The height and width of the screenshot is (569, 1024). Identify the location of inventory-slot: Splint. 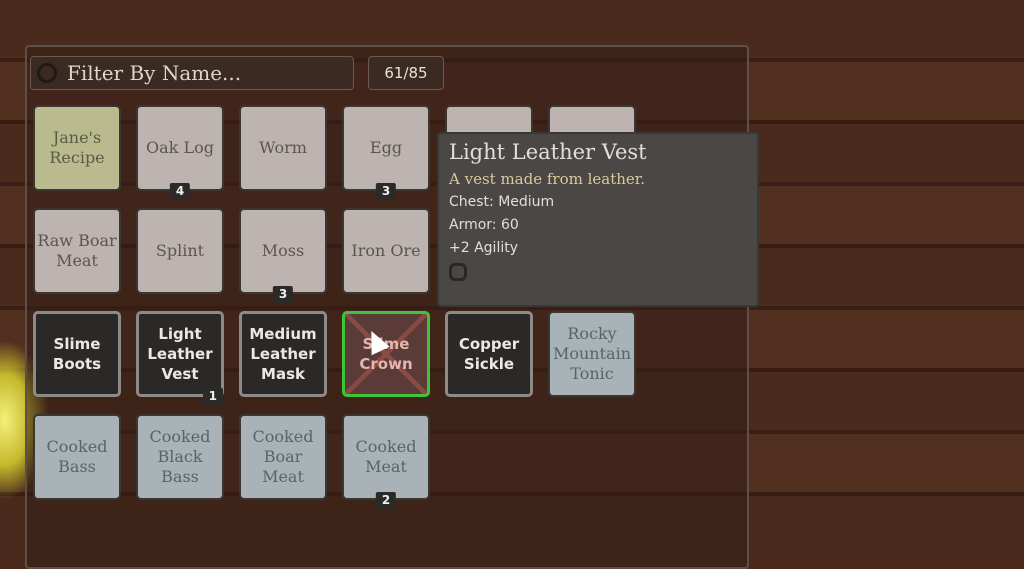
(180, 251).